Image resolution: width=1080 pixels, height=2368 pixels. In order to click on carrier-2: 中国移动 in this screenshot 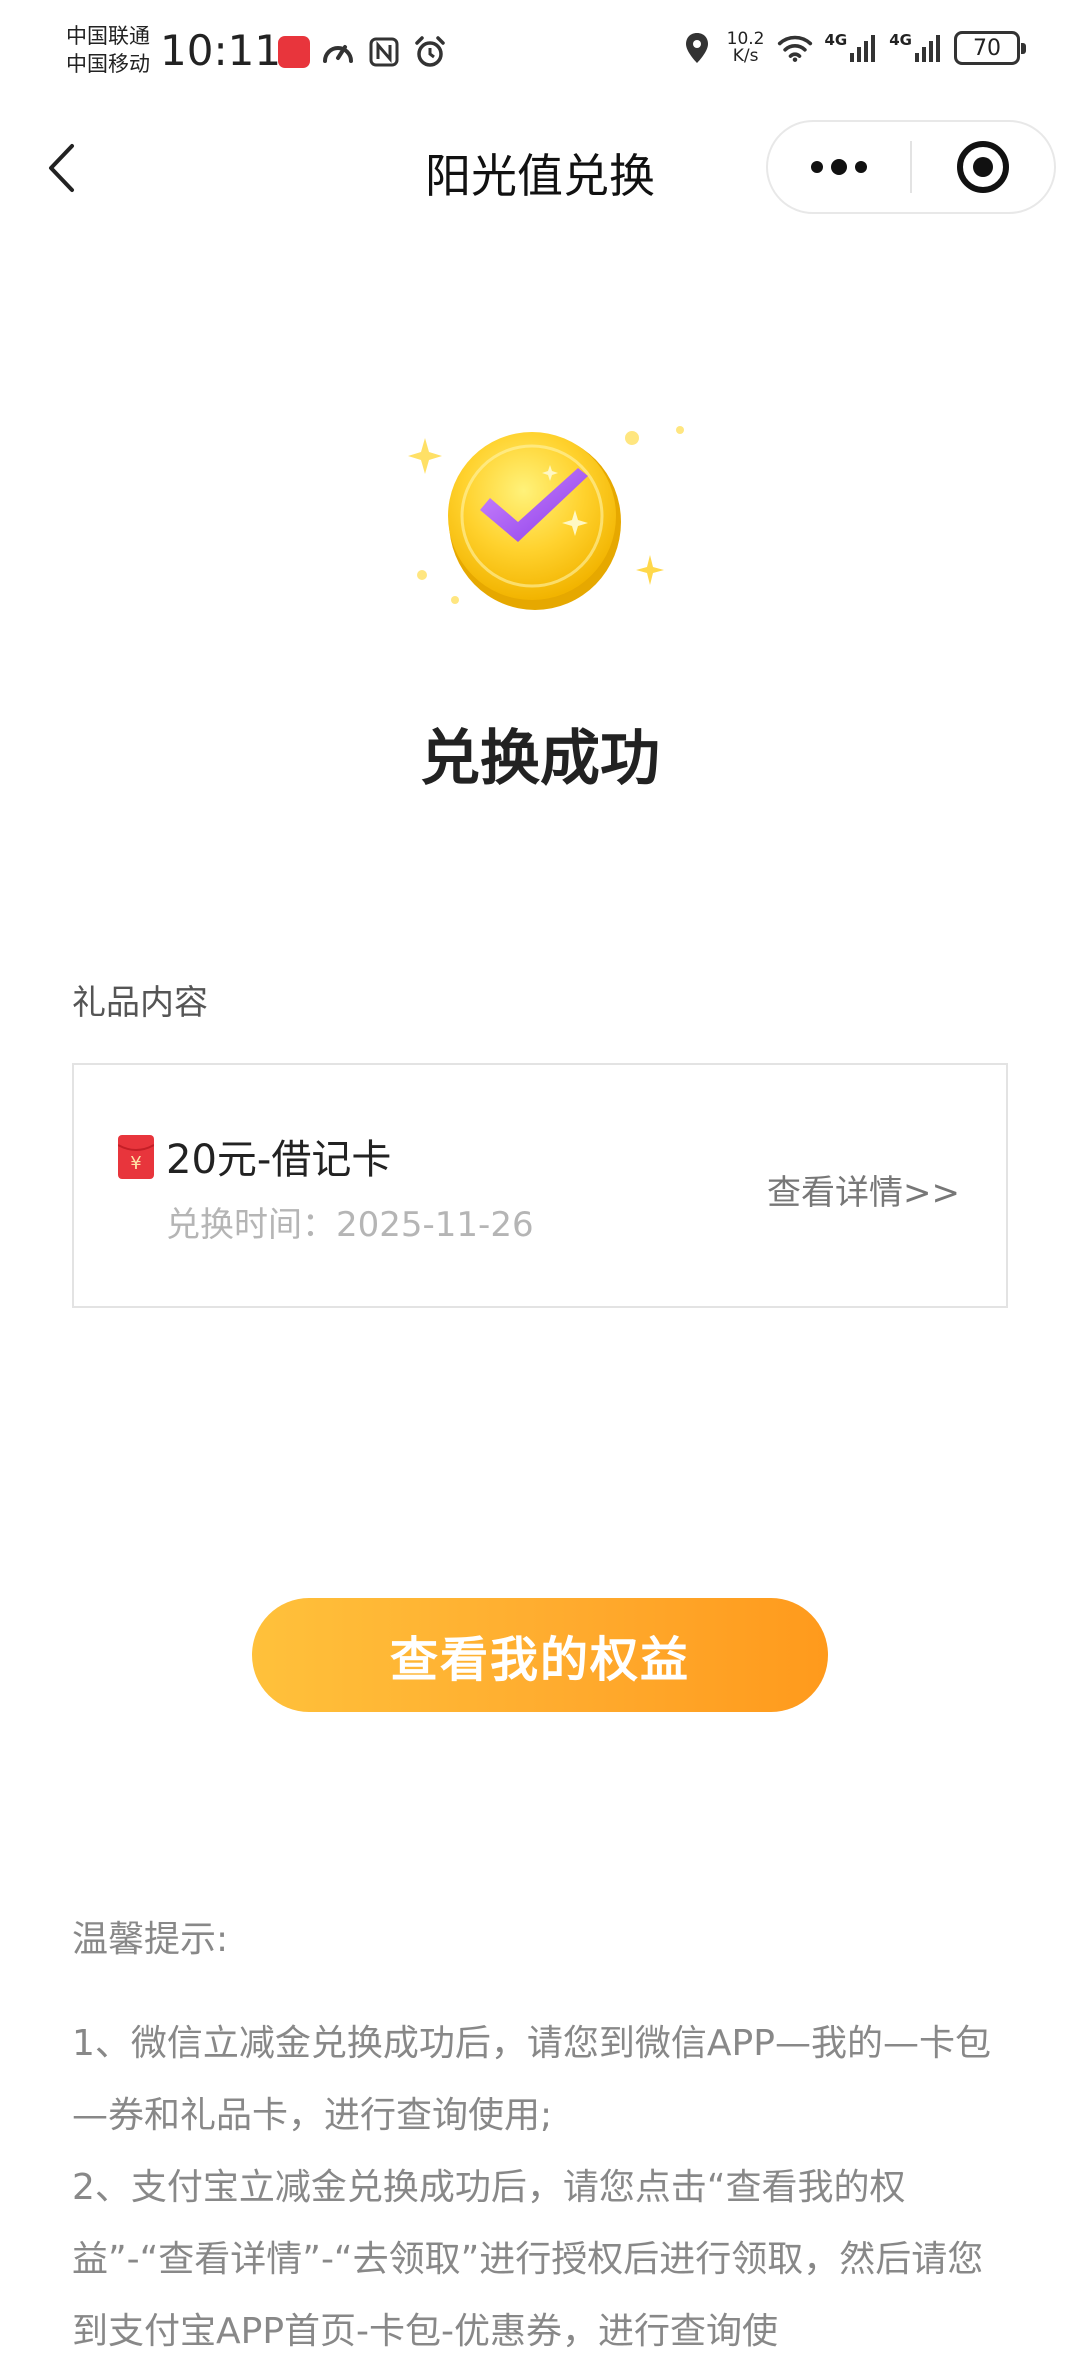, I will do `click(108, 64)`.